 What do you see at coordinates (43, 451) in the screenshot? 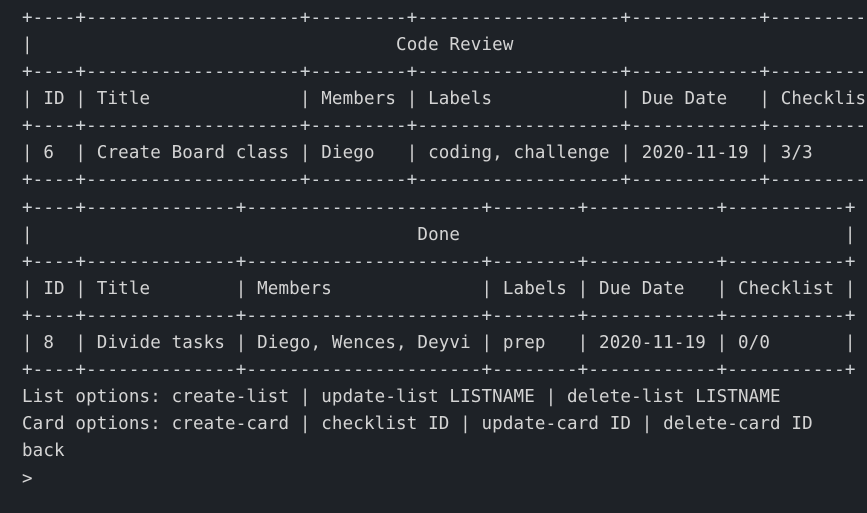
I see `back-option-text: back` at bounding box center [43, 451].